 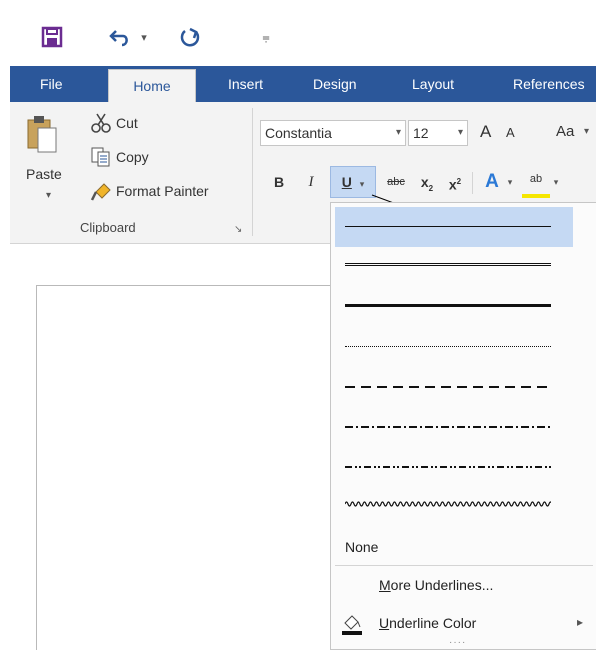 I want to click on underline-glyph: U, so click(x=346, y=182).